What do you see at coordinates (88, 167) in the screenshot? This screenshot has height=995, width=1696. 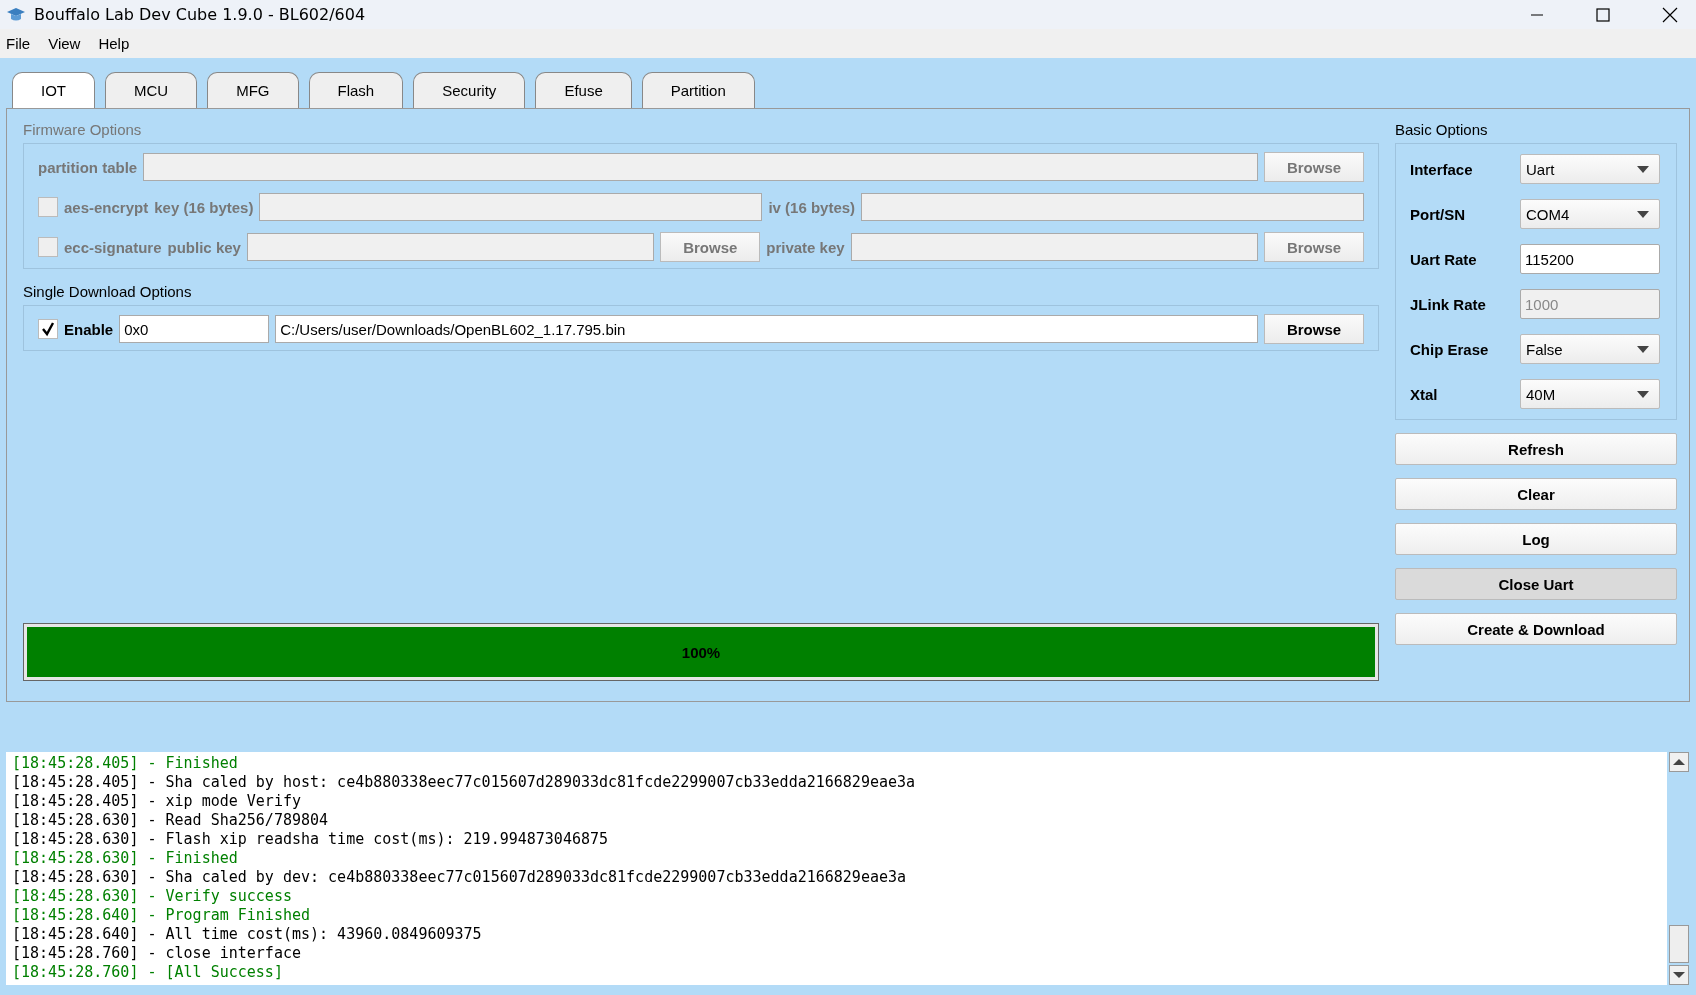 I see `field-label: partition table` at bounding box center [88, 167].